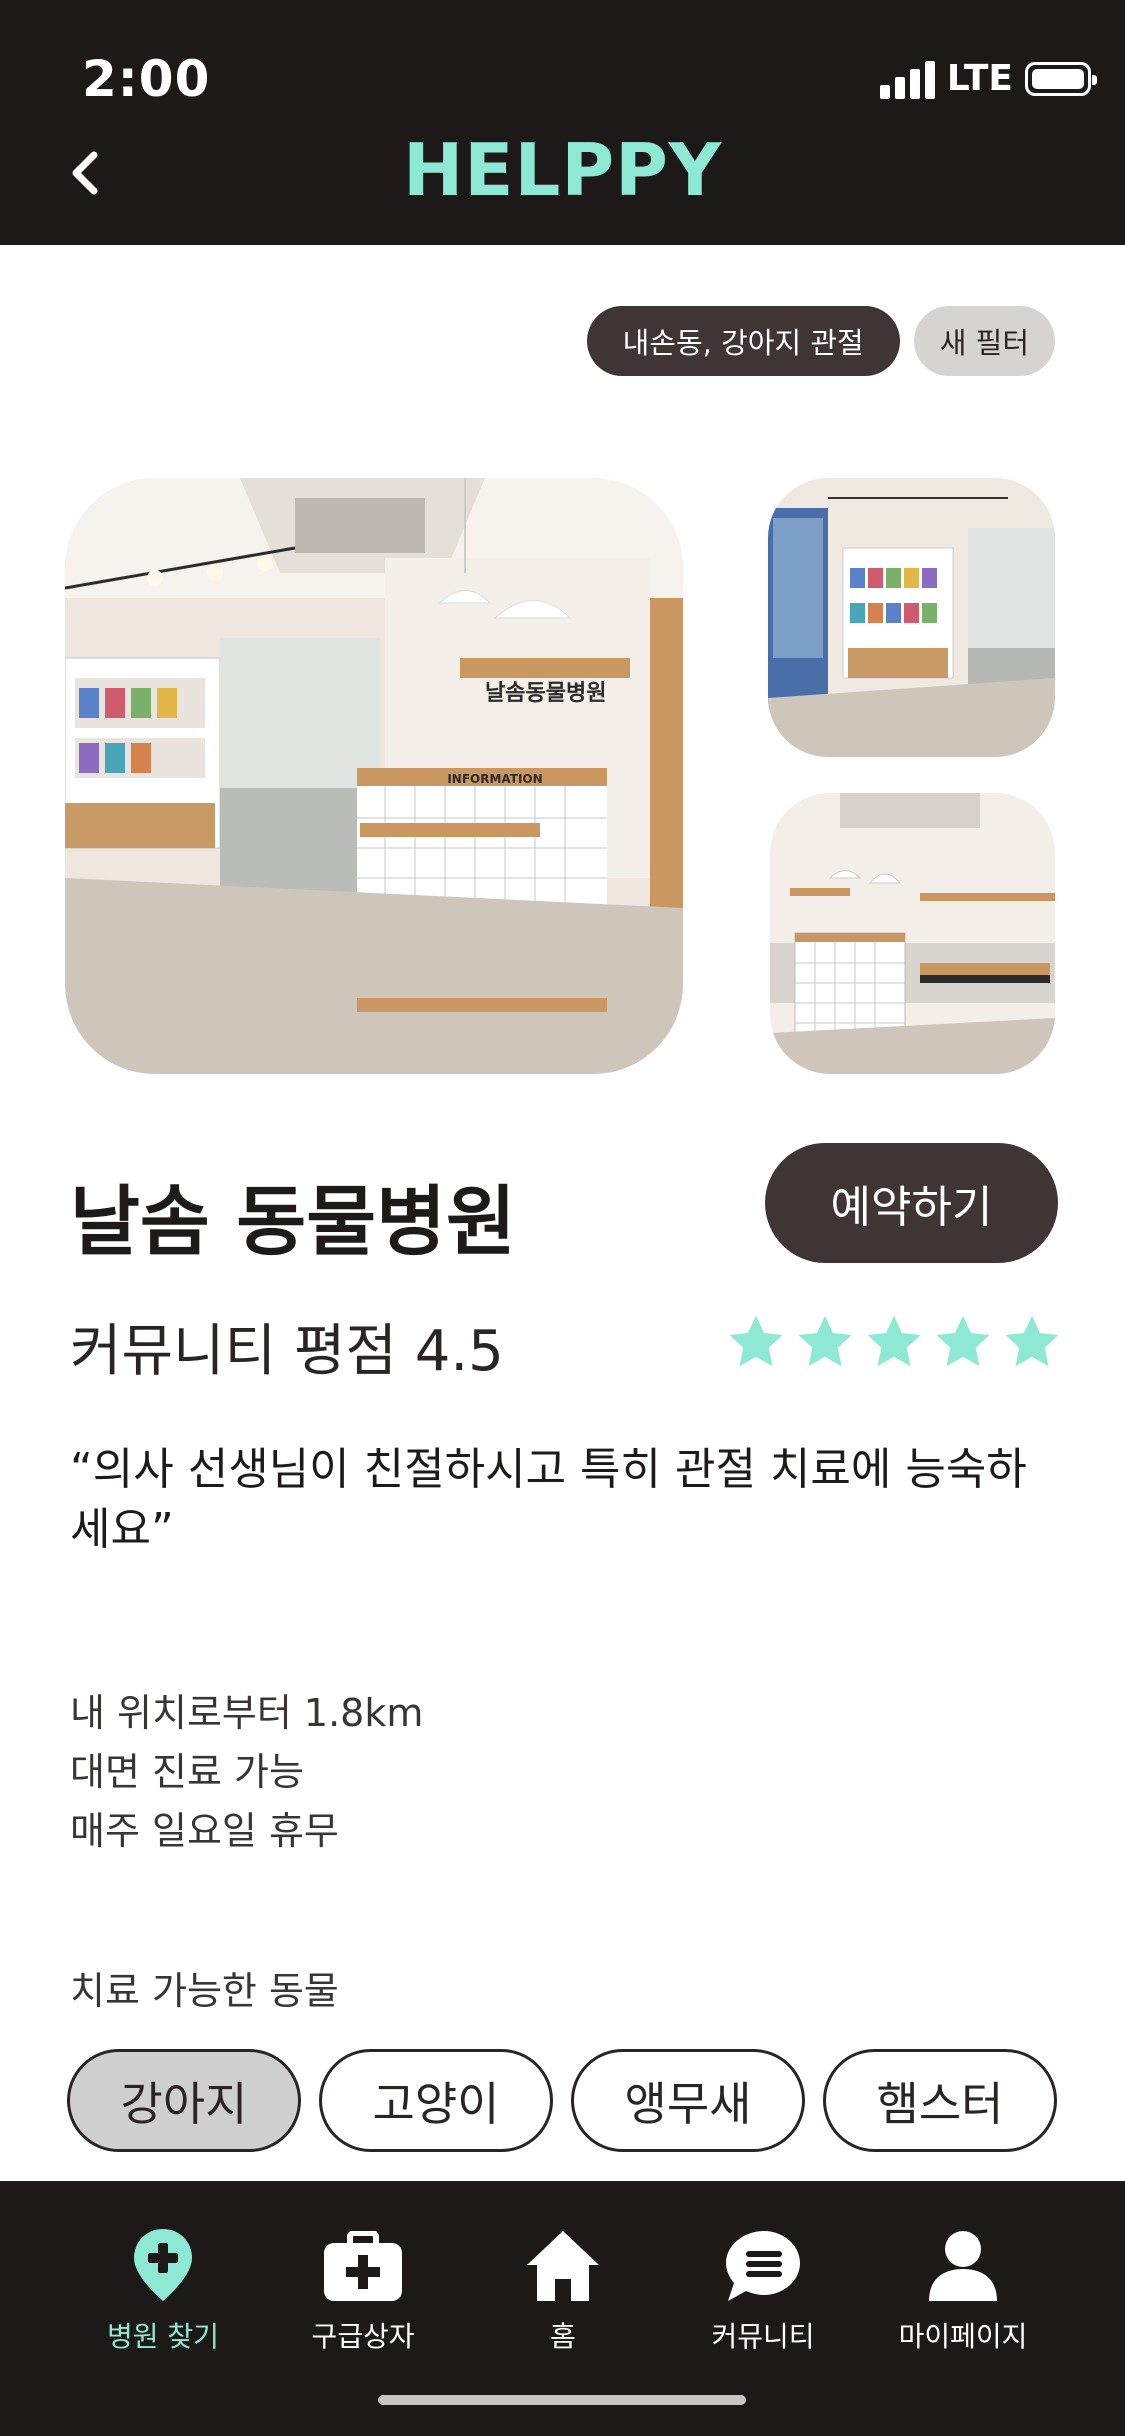  Describe the element at coordinates (163, 2265) in the screenshot. I see `location-pin-icon` at that location.